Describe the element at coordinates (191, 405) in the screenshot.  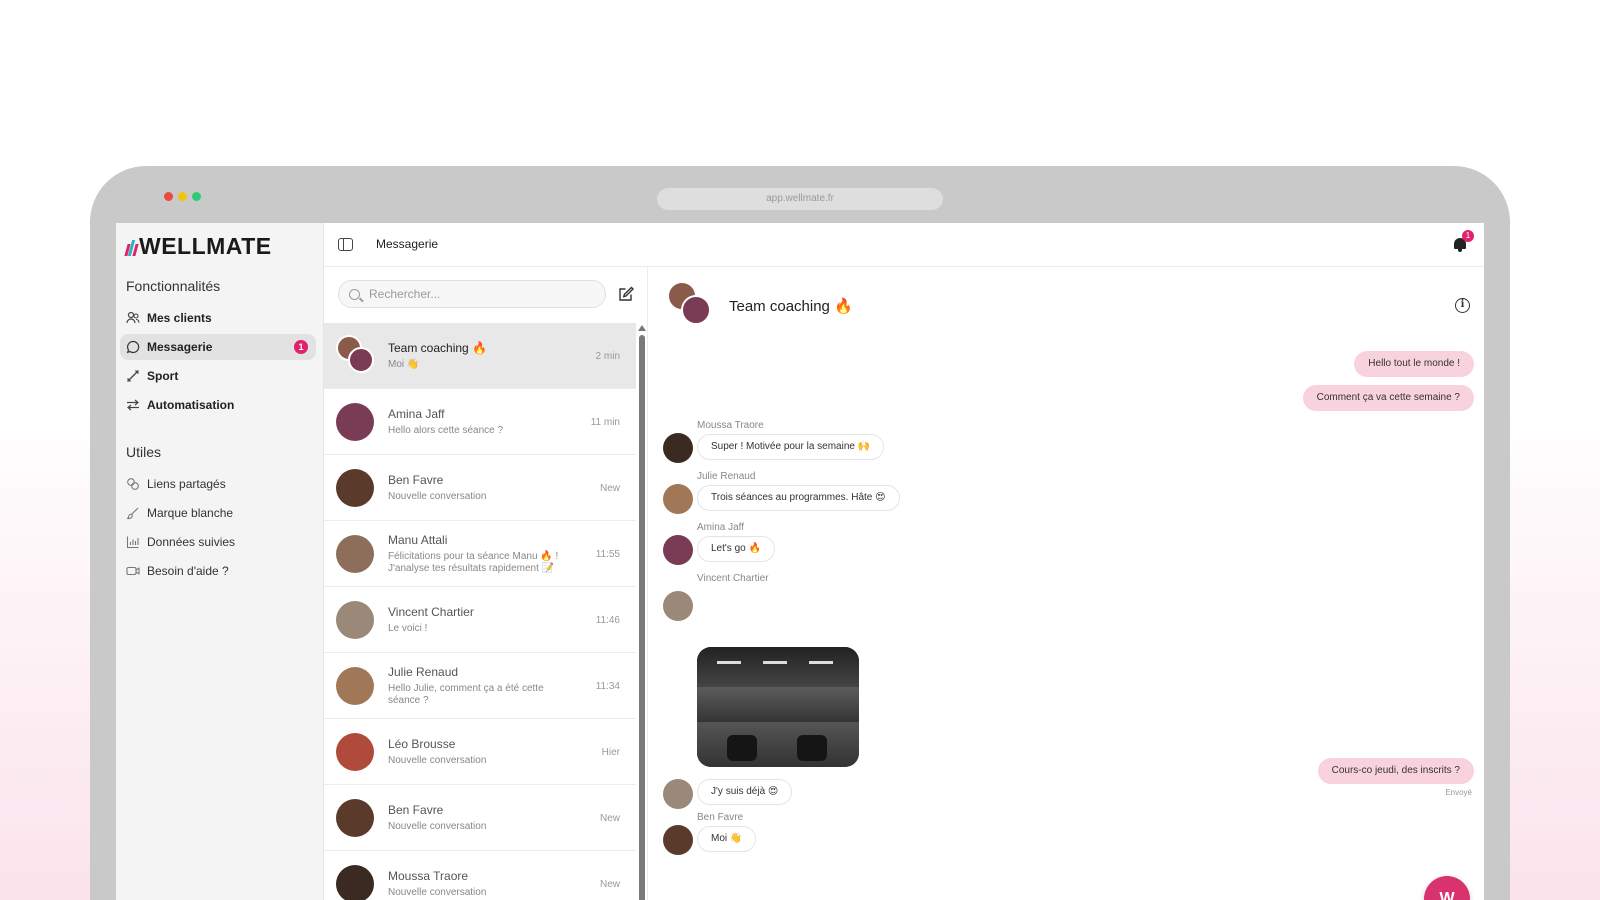
I see `sidebar-item-label: Automatisation` at that location.